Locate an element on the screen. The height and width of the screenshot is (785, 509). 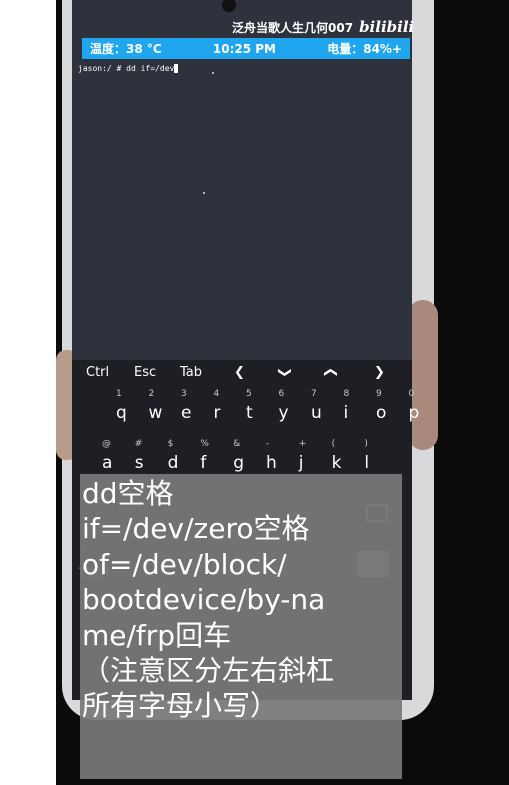
caption-line: 所有字母小写） is located at coordinates (180, 706).